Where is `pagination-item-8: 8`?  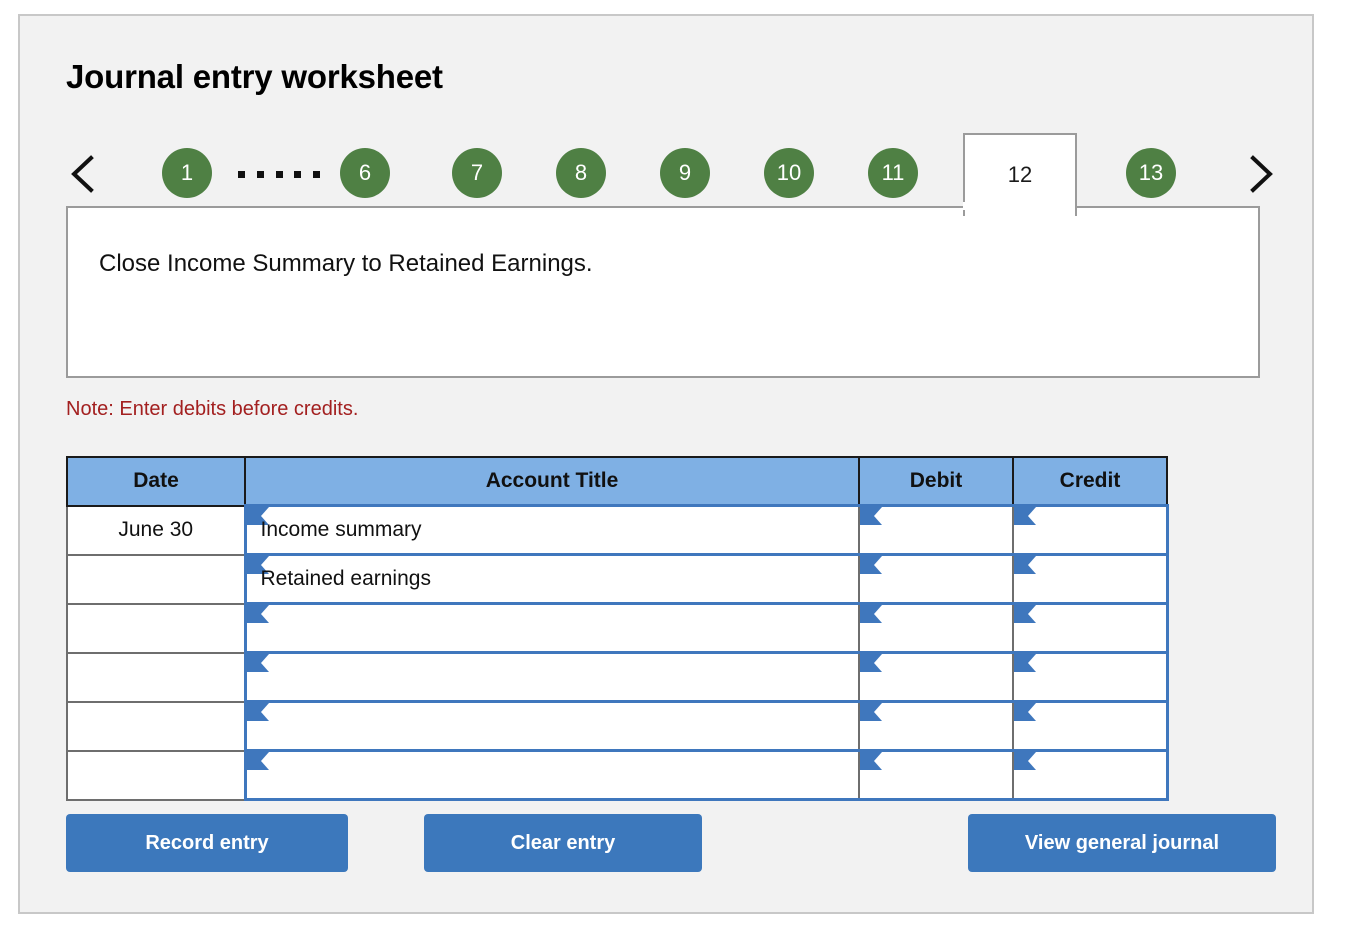 pagination-item-8: 8 is located at coordinates (581, 173).